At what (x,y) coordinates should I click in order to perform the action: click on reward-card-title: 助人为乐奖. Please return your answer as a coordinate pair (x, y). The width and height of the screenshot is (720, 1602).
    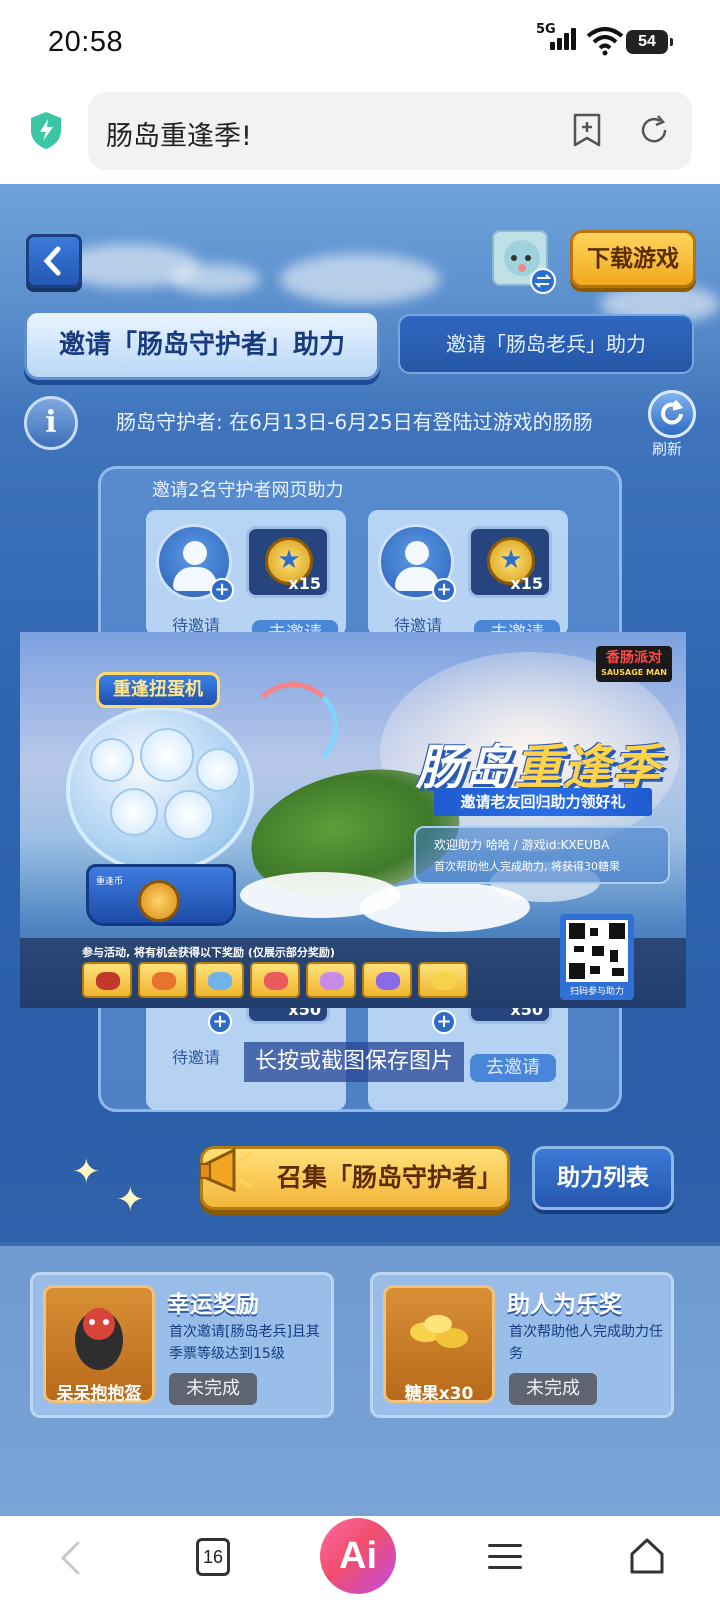
    Looking at the image, I should click on (564, 1305).